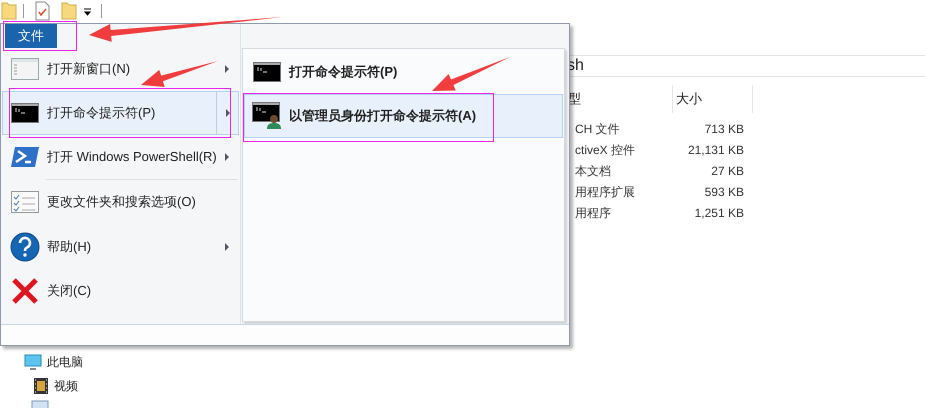 This screenshot has height=409, width=925. I want to click on file-tab: 文件, so click(31, 36).